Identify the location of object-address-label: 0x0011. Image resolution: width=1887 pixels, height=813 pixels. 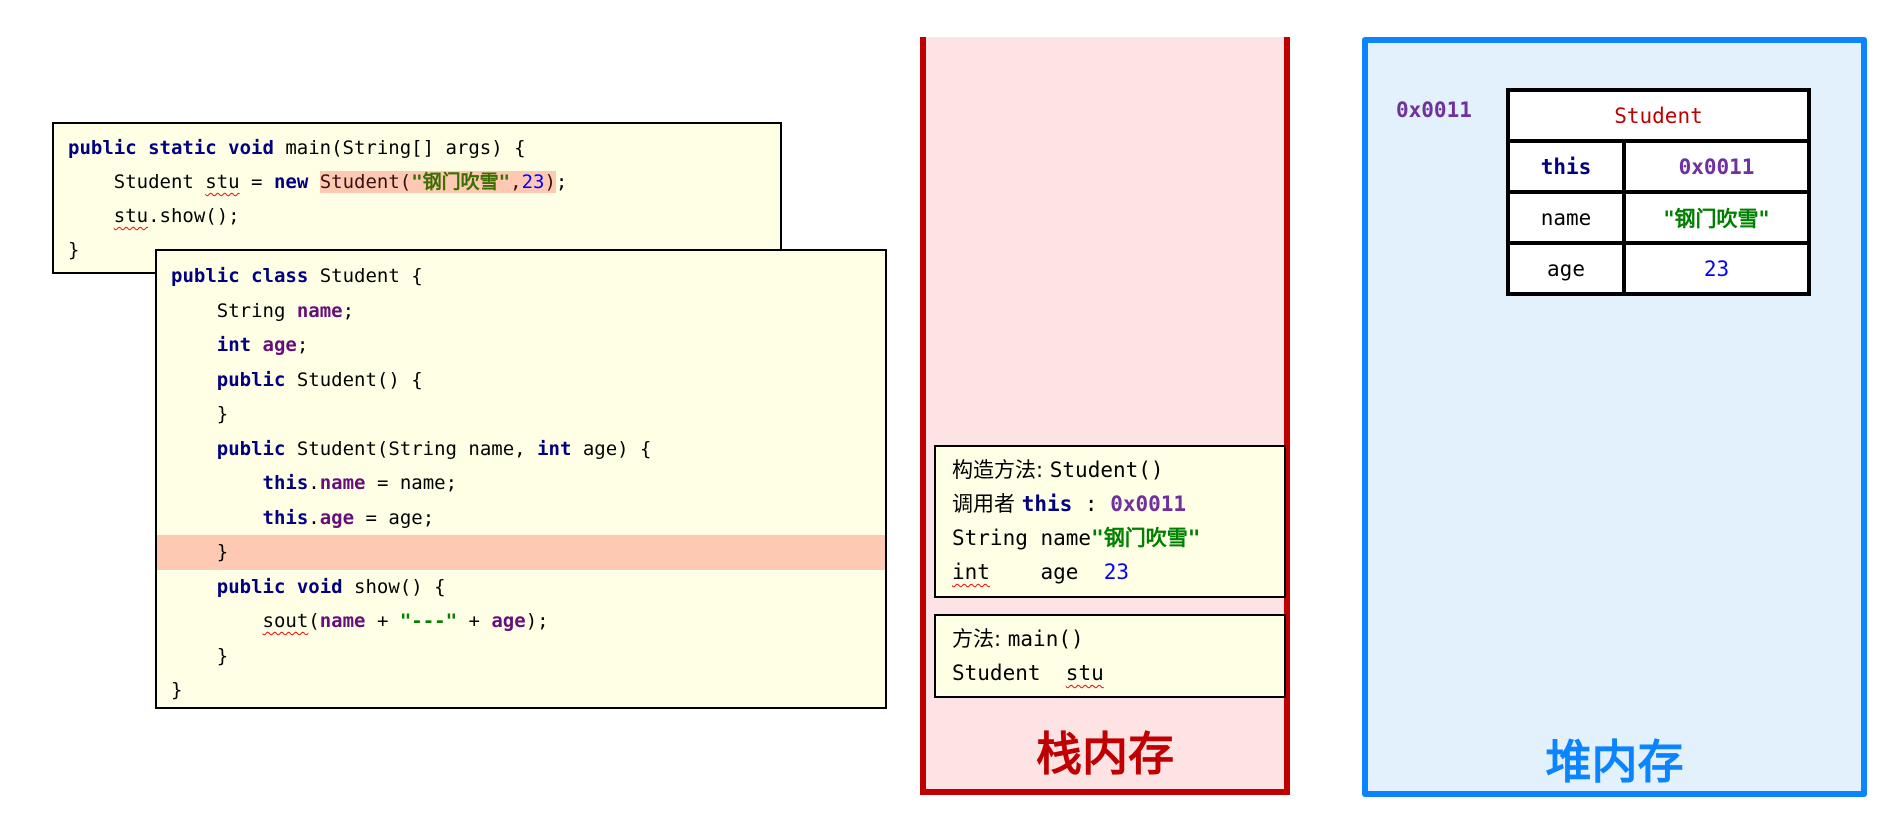
(1434, 110).